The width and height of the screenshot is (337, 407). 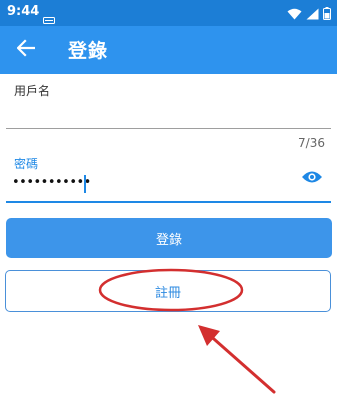 I want to click on arrow-back-icon, so click(x=26, y=50).